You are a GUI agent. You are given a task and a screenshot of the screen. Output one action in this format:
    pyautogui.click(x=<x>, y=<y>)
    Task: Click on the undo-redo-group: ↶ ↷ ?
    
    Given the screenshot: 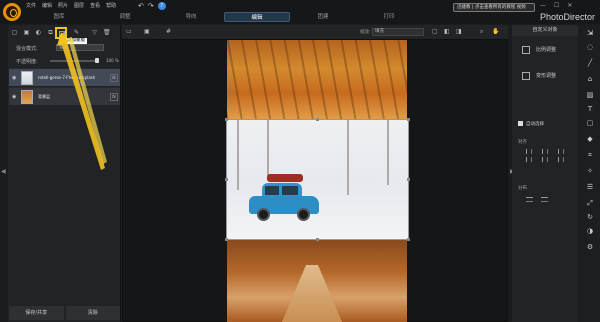 What is the action you would take?
    pyautogui.click(x=152, y=6)
    